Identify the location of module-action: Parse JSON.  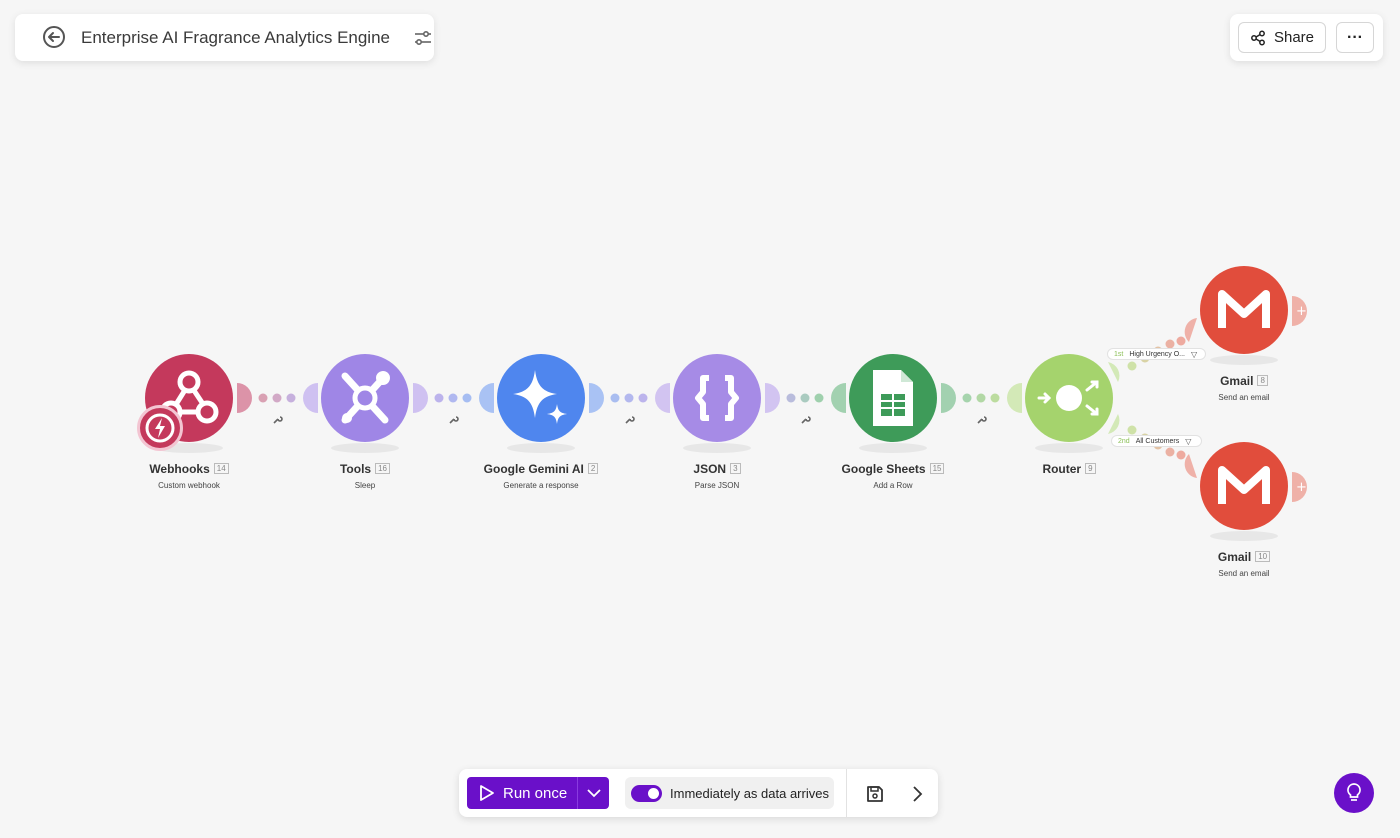
(717, 485).